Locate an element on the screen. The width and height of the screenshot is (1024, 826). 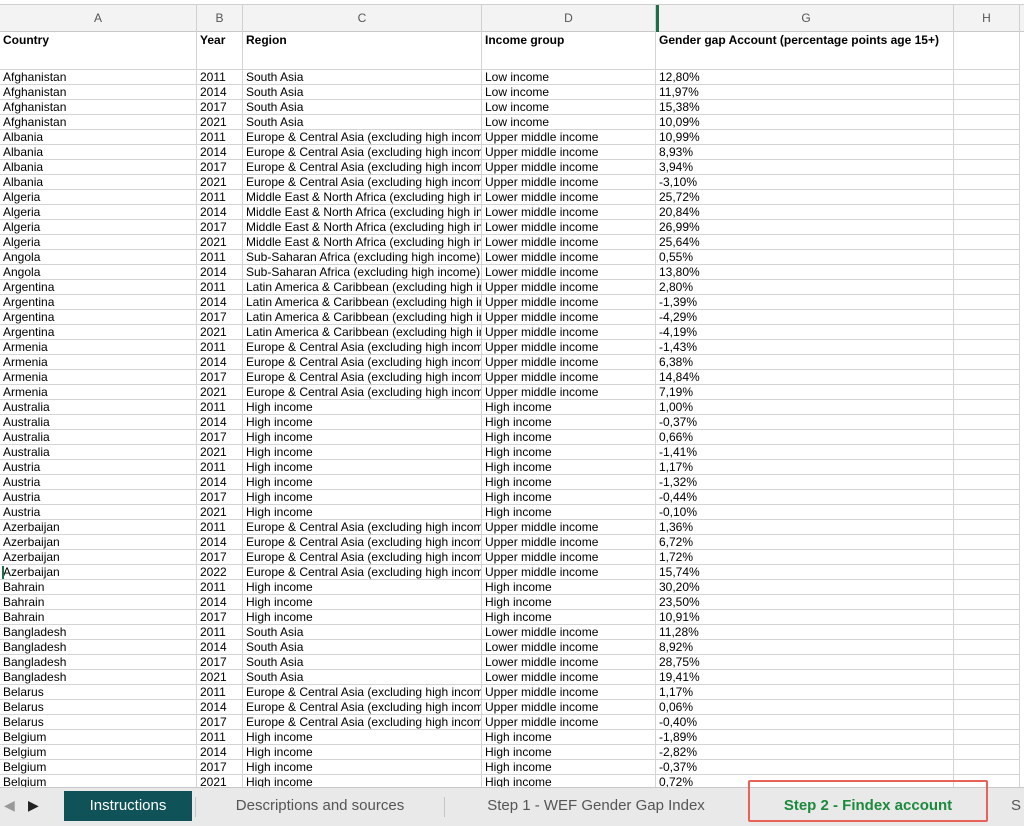
cell-gender-gap: 10,91% is located at coordinates (805, 617).